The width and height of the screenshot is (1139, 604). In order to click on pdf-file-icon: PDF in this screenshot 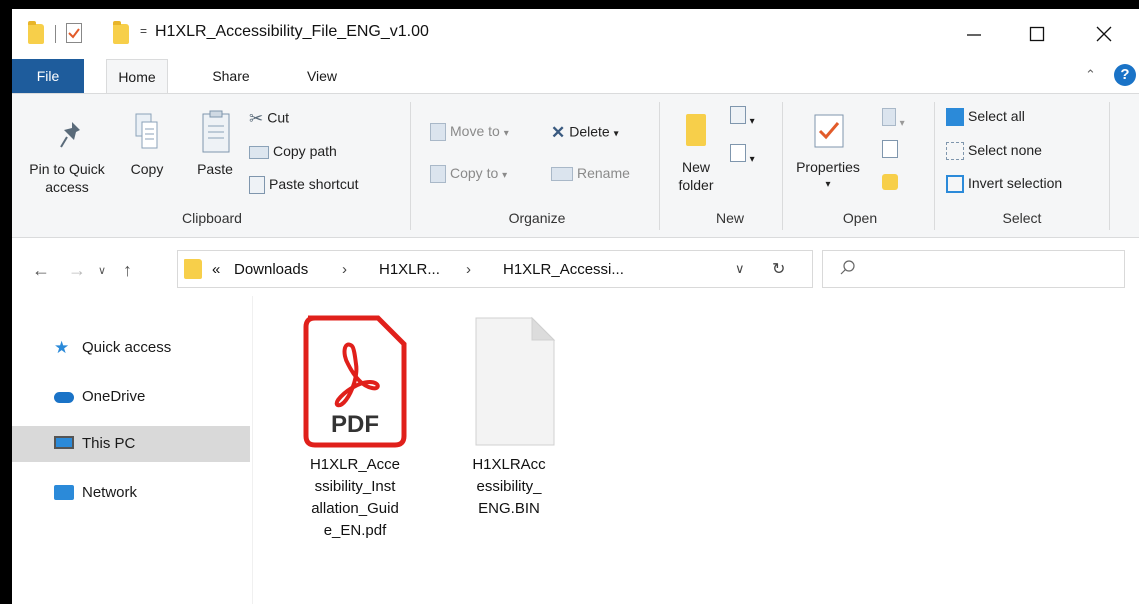, I will do `click(355, 381)`.